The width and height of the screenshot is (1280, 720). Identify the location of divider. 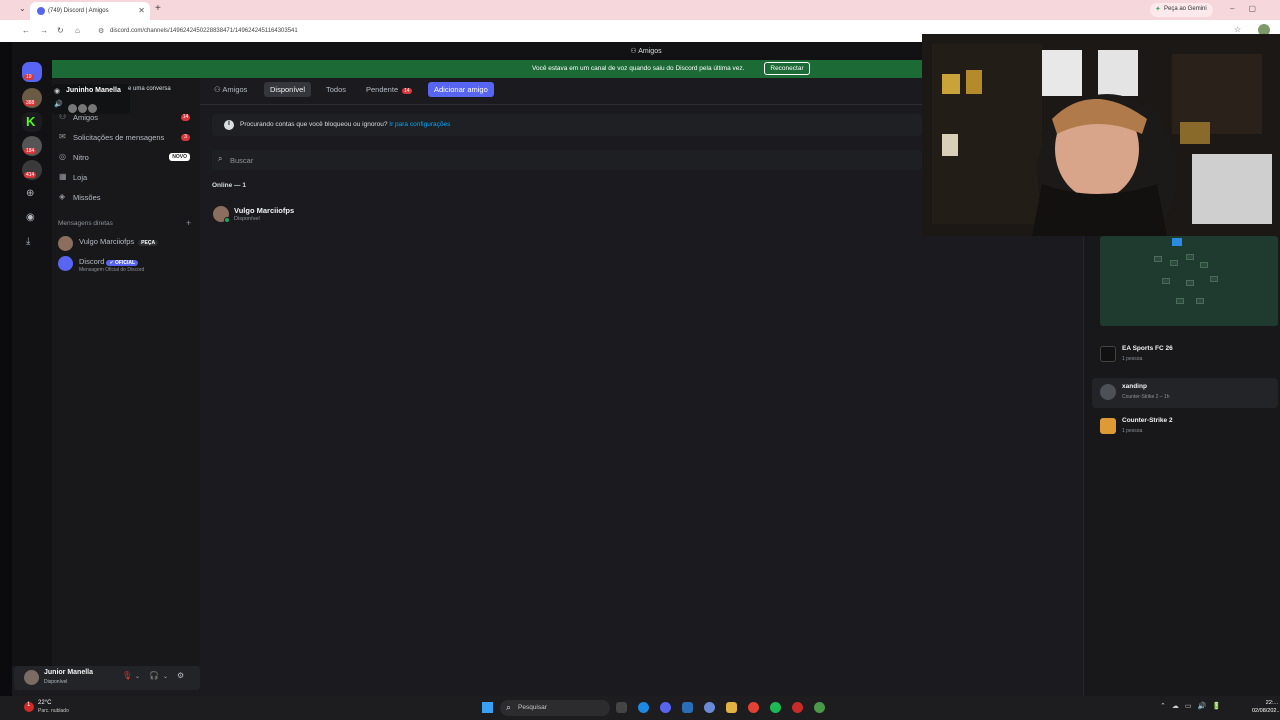
(561, 104).